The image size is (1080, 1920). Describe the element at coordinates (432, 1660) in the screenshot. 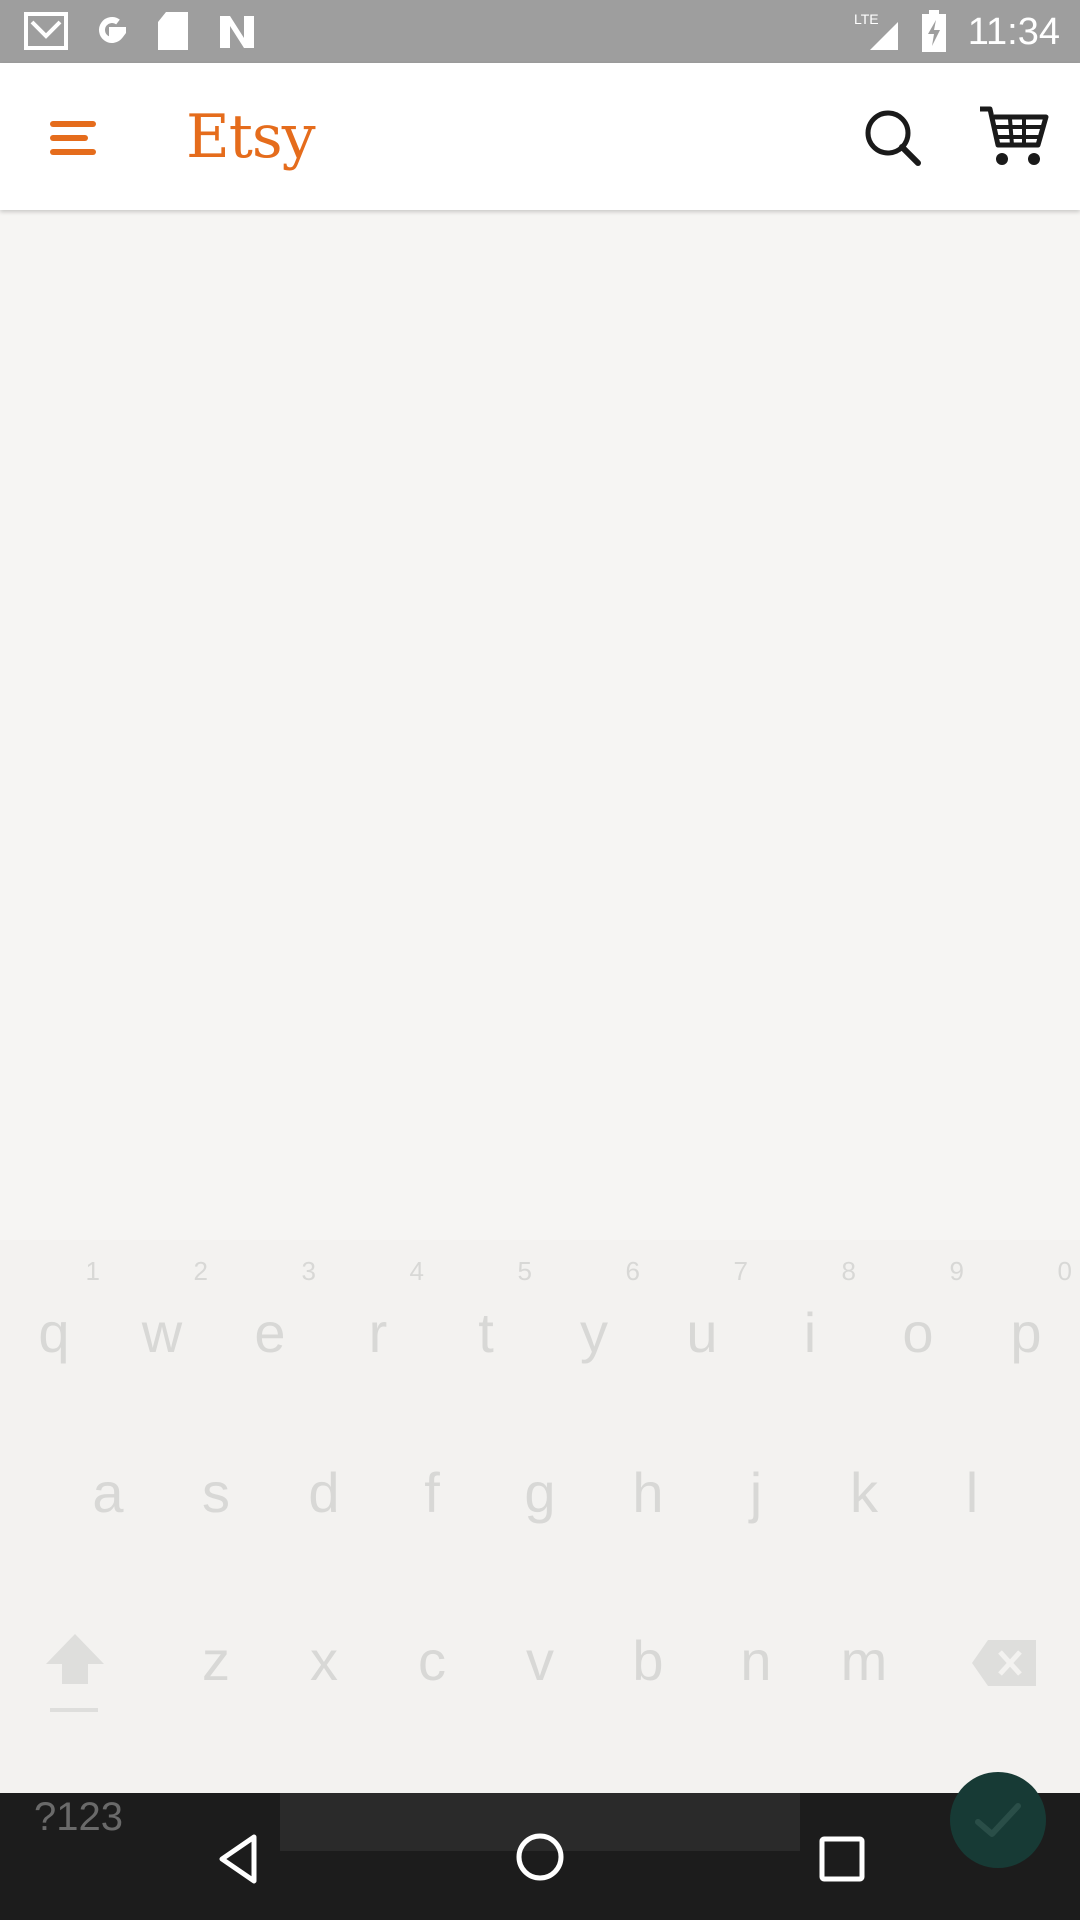

I see `key-c: c` at that location.